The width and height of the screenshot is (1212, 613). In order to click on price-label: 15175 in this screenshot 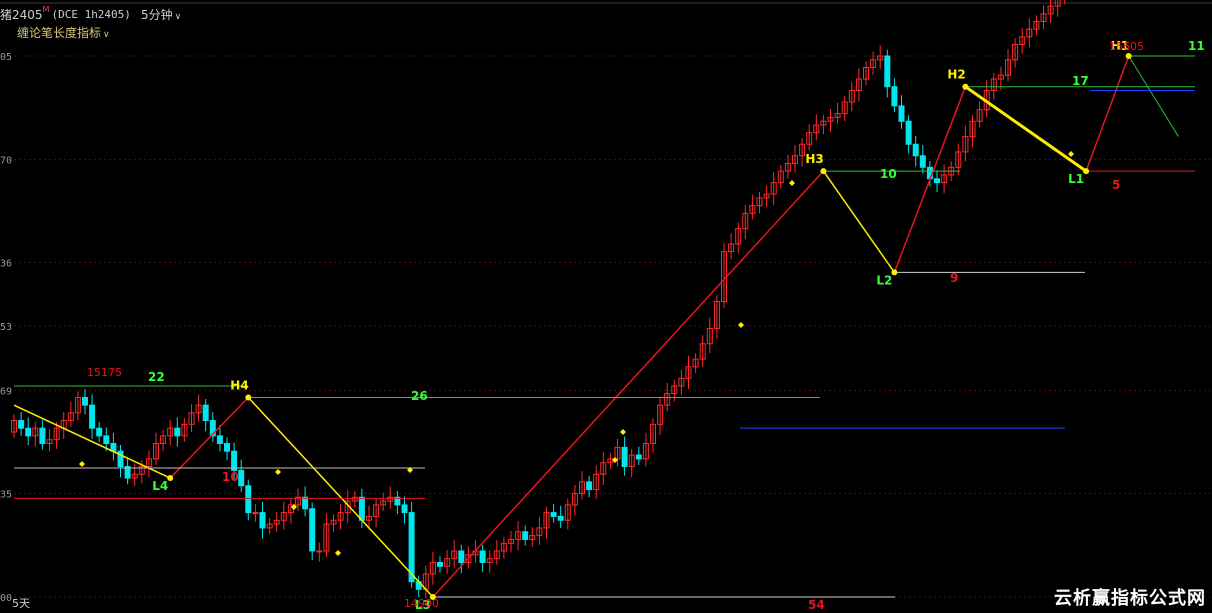, I will do `click(104, 372)`.